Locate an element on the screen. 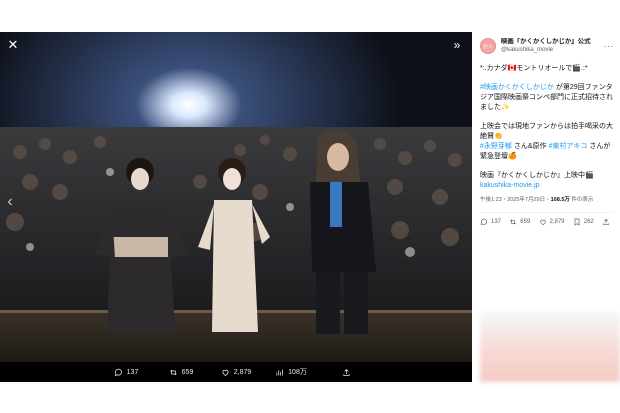 The width and height of the screenshot is (620, 413). repost-button: 659 is located at coordinates (181, 372).